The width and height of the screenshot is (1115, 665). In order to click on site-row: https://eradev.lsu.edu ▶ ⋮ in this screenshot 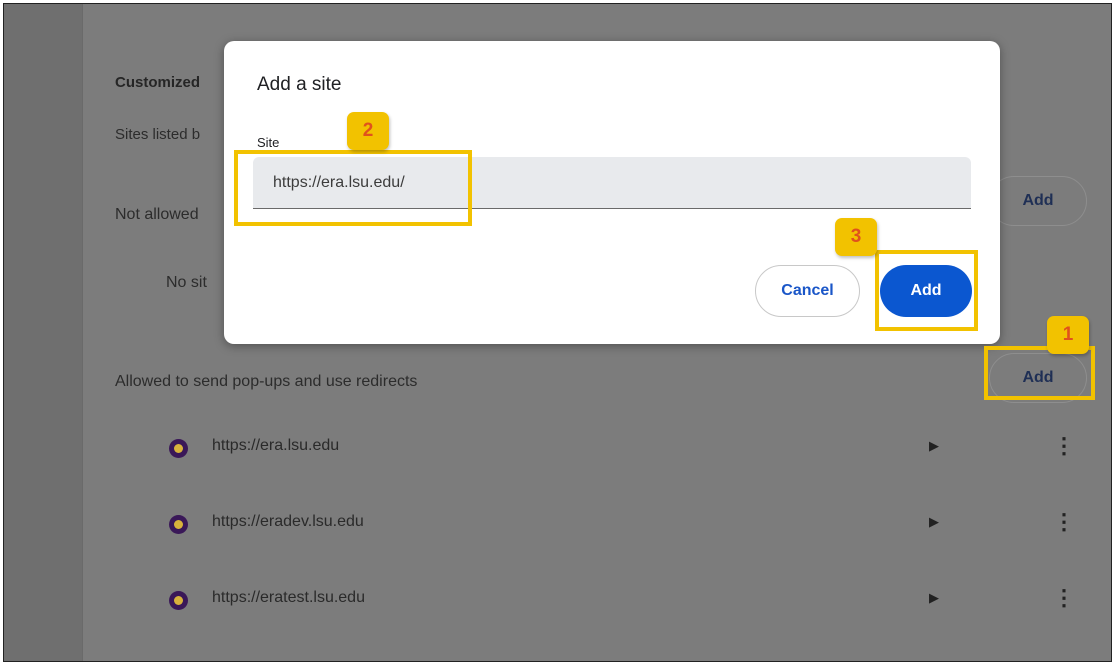, I will do `click(597, 527)`.